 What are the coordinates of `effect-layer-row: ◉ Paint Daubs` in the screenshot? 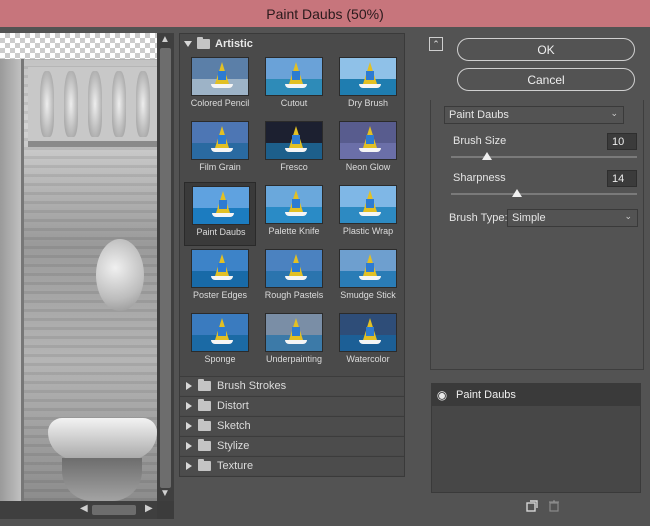 It's located at (536, 395).